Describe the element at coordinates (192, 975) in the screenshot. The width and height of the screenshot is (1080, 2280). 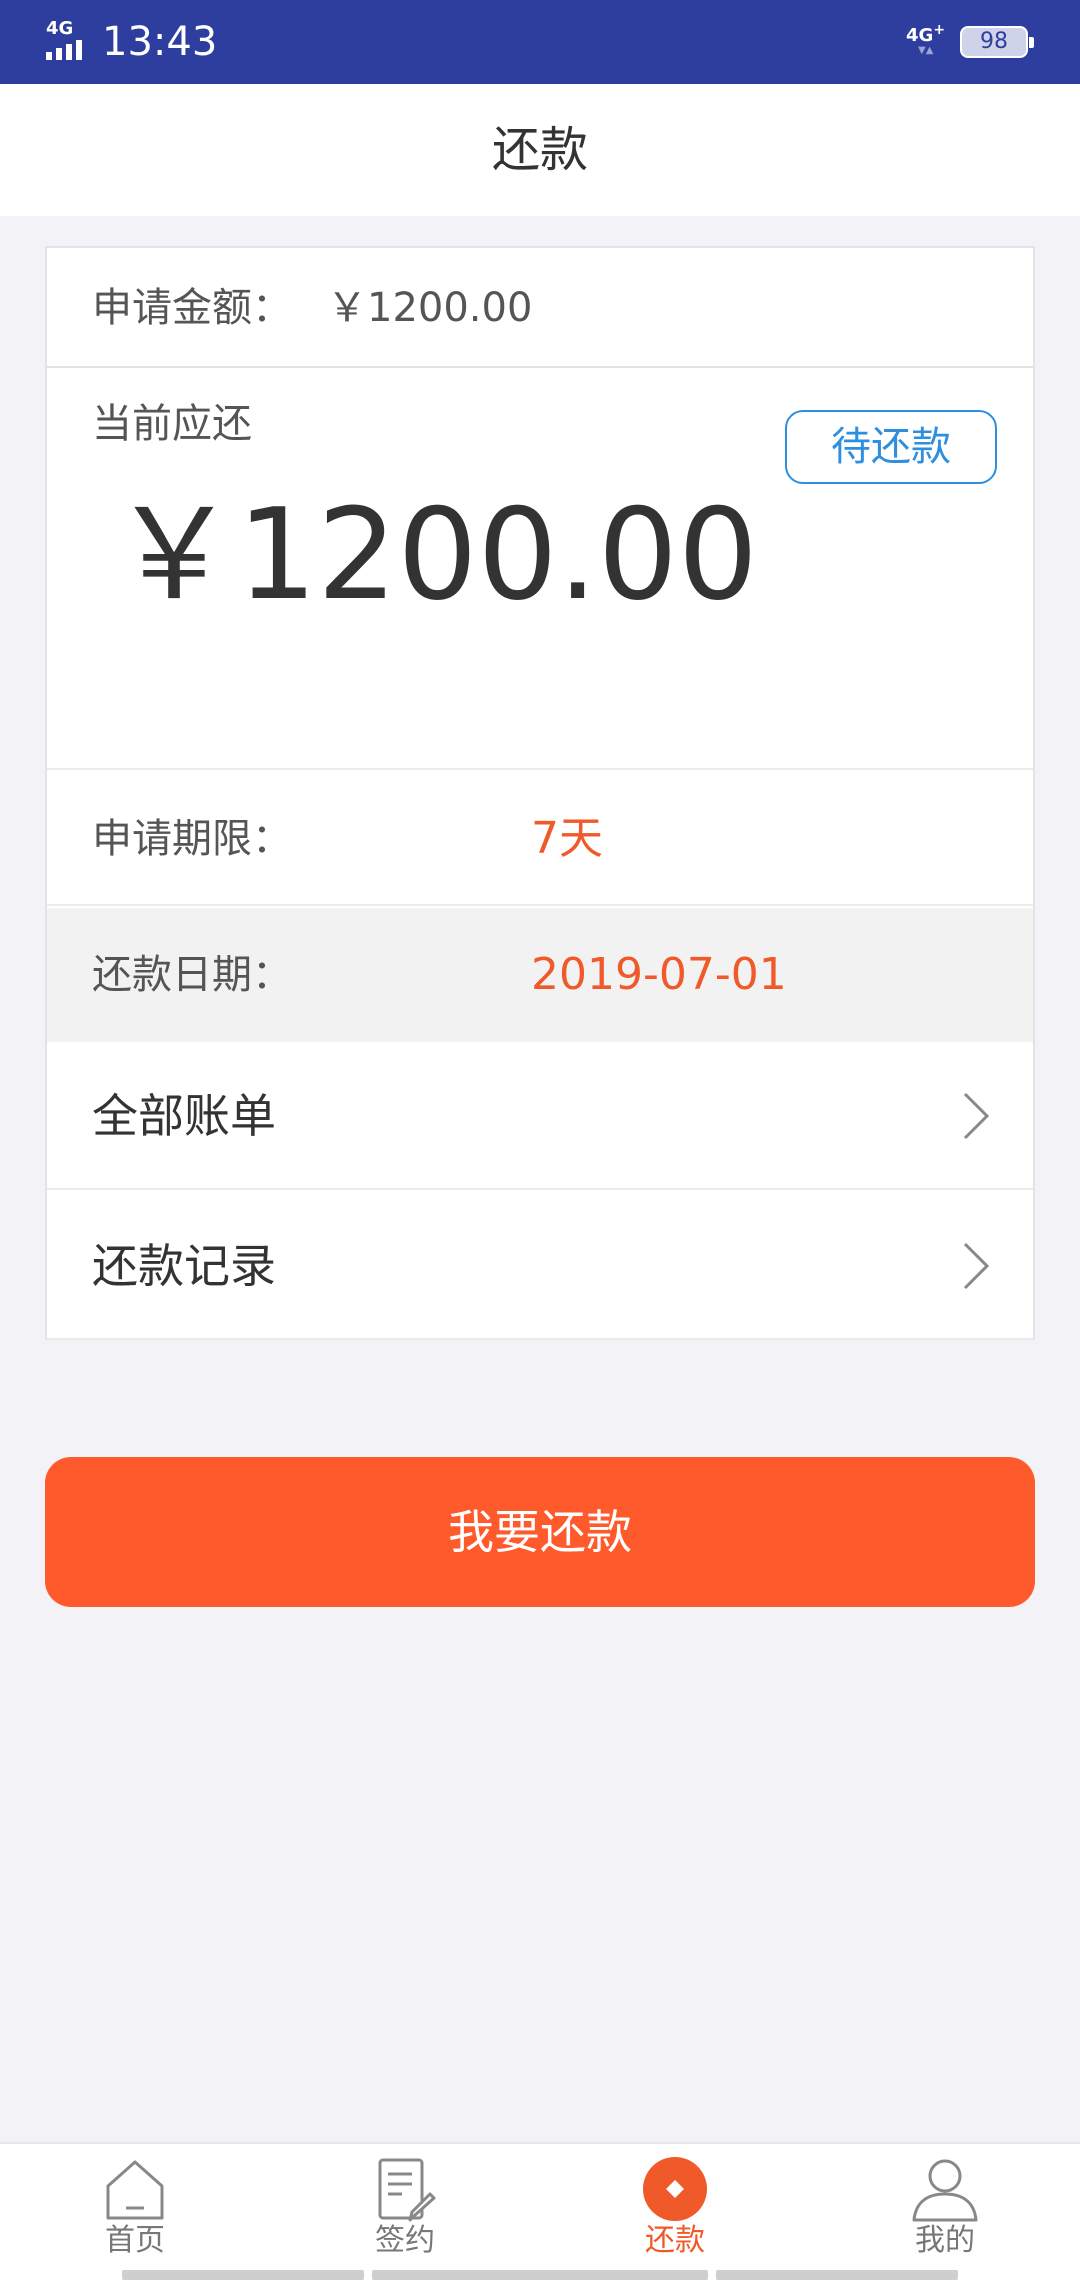
I see `due-date-label: 还款日期：` at that location.